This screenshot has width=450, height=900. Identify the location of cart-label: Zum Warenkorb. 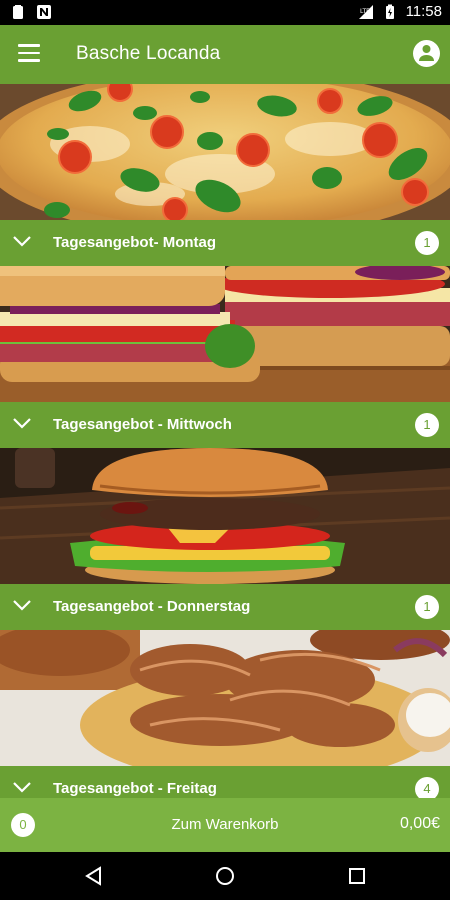
(225, 824).